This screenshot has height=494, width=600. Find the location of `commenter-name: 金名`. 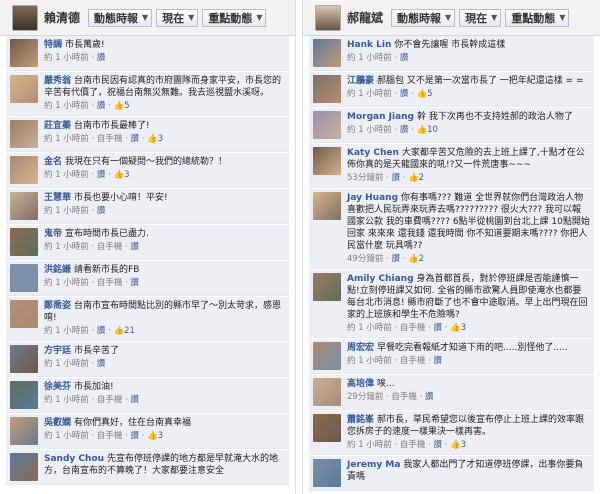

commenter-name: 金名 is located at coordinates (53, 162).